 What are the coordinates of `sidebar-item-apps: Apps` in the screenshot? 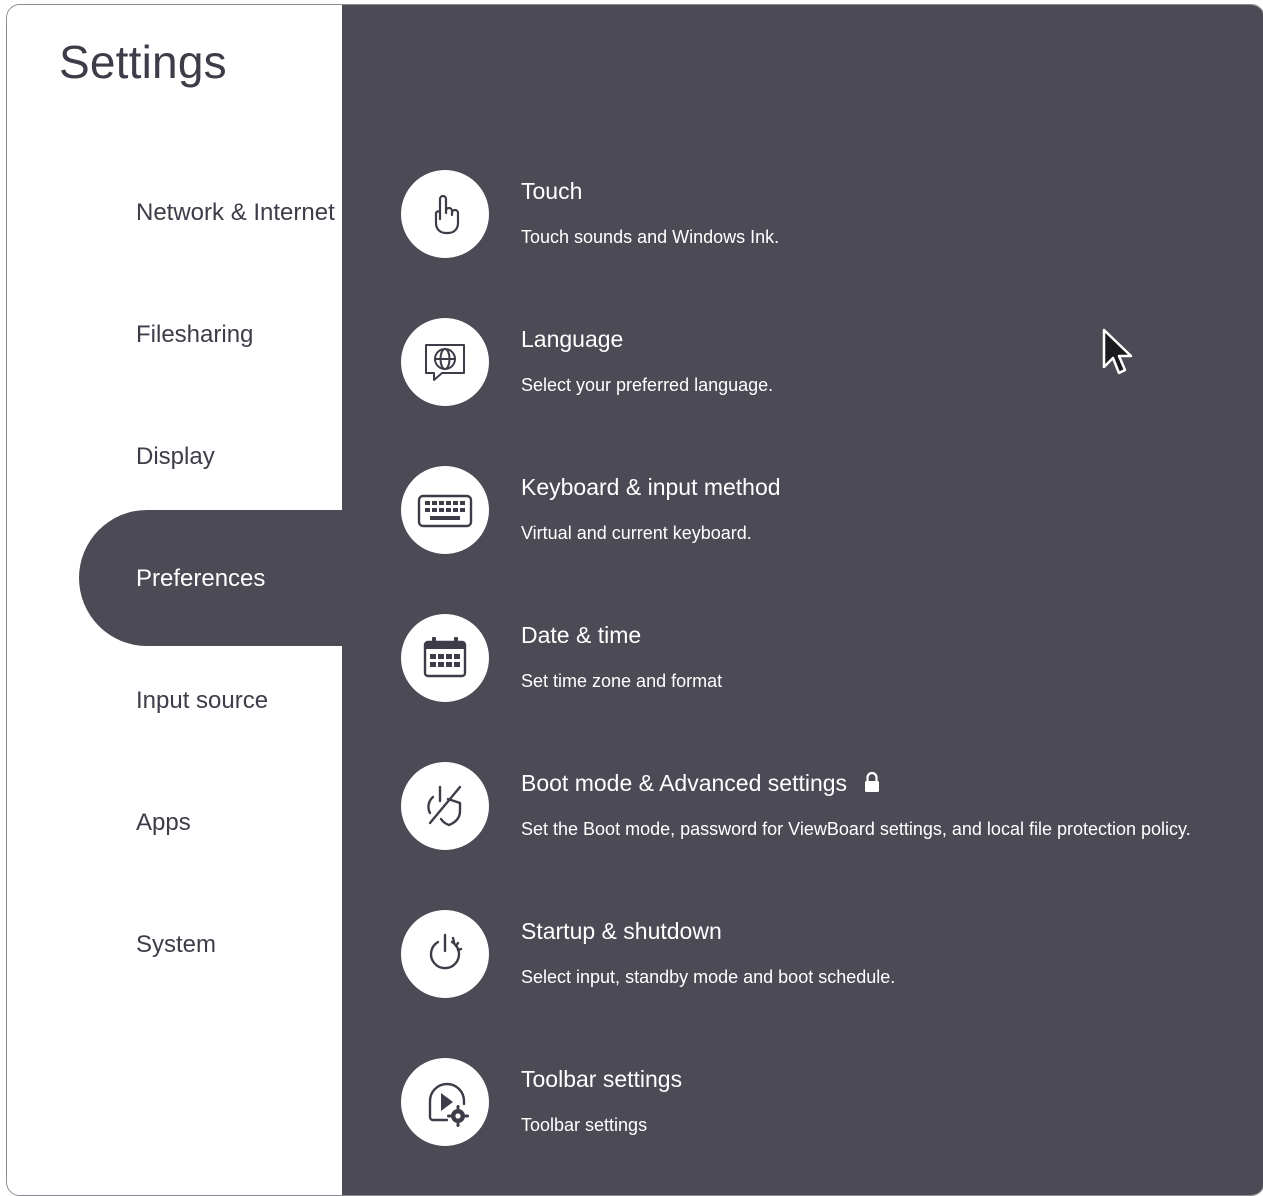 It's located at (163, 823).